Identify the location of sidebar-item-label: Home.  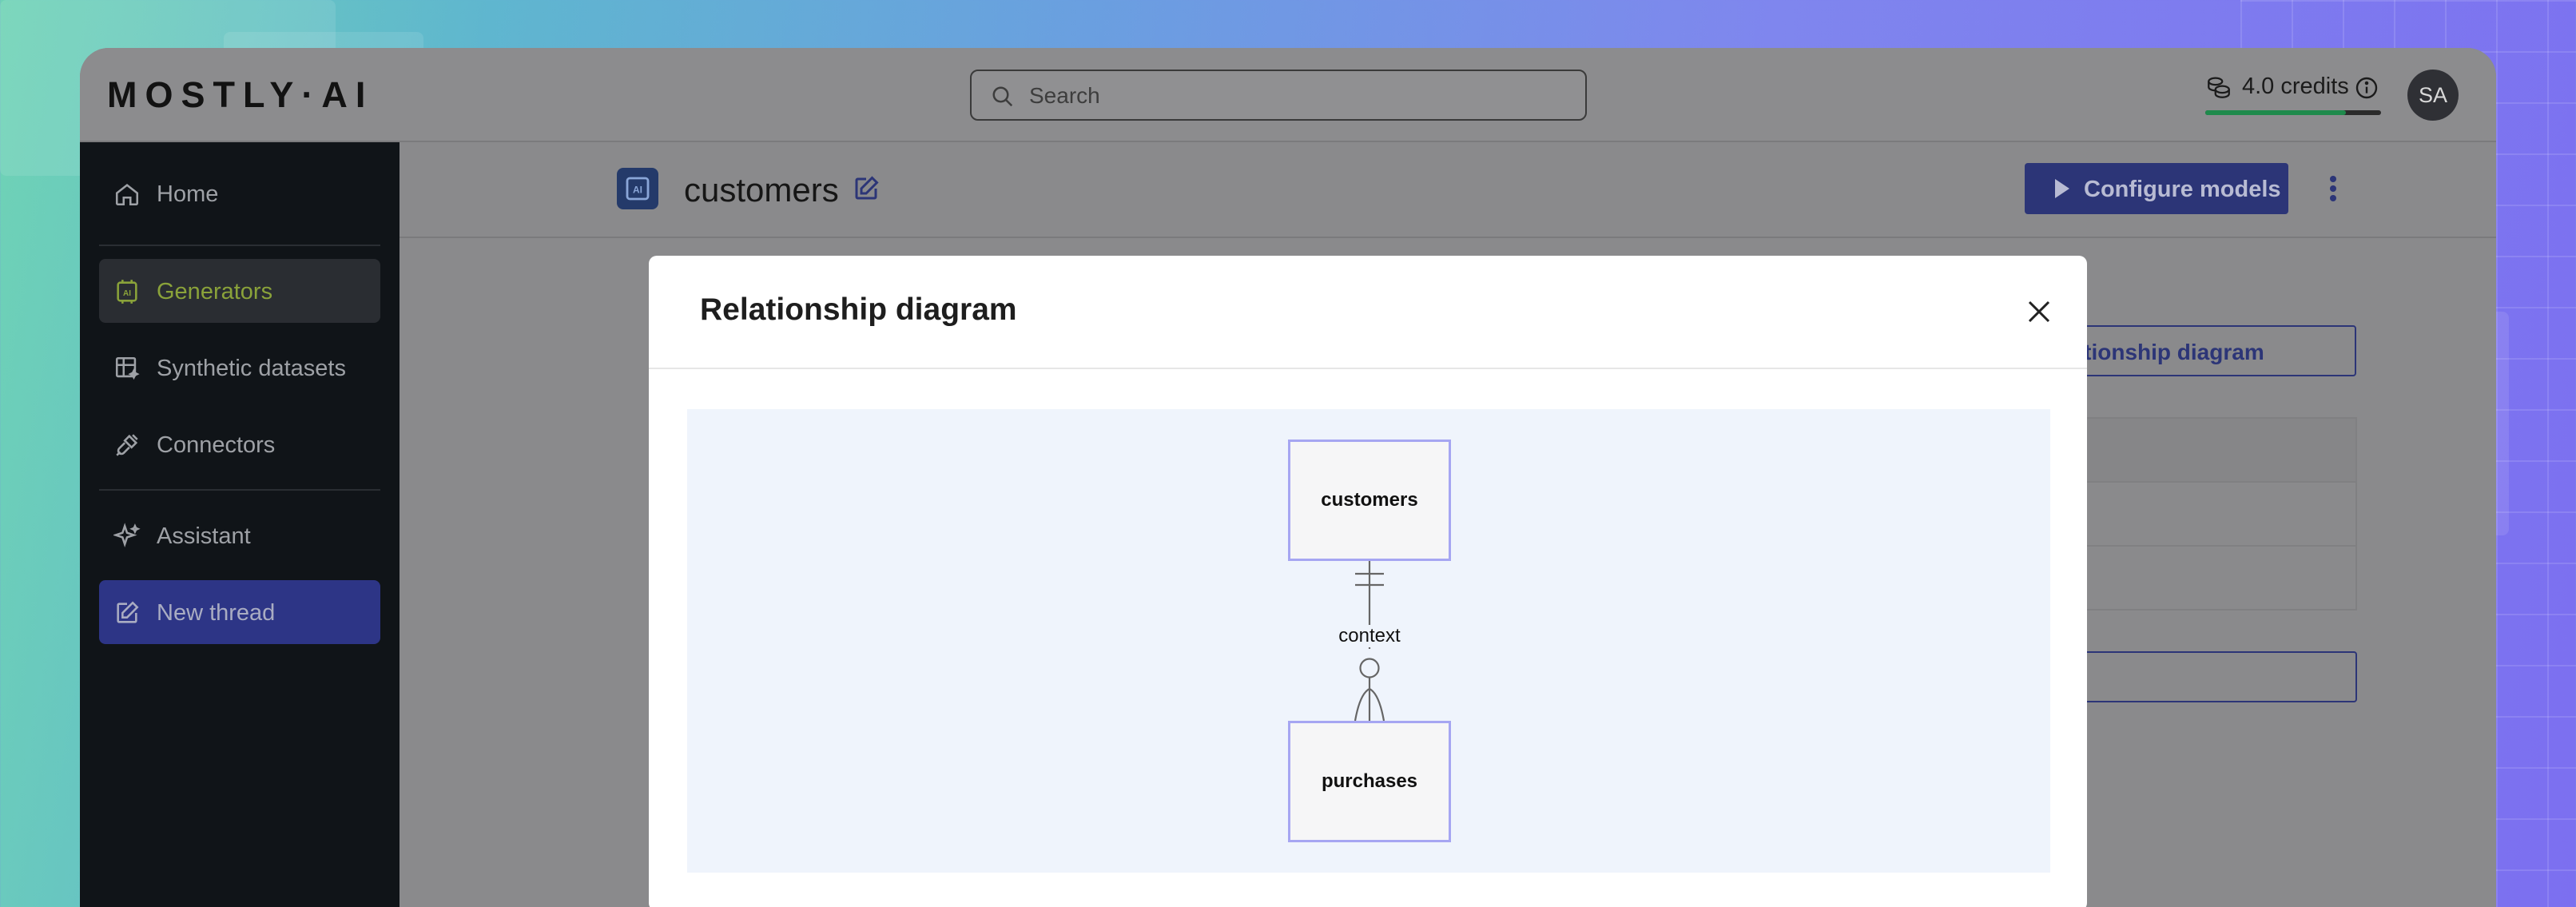
(188, 194).